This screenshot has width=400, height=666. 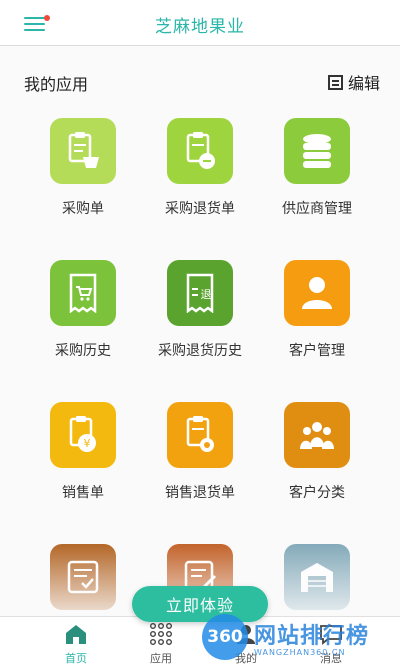 I want to click on person-icon, so click(x=317, y=293).